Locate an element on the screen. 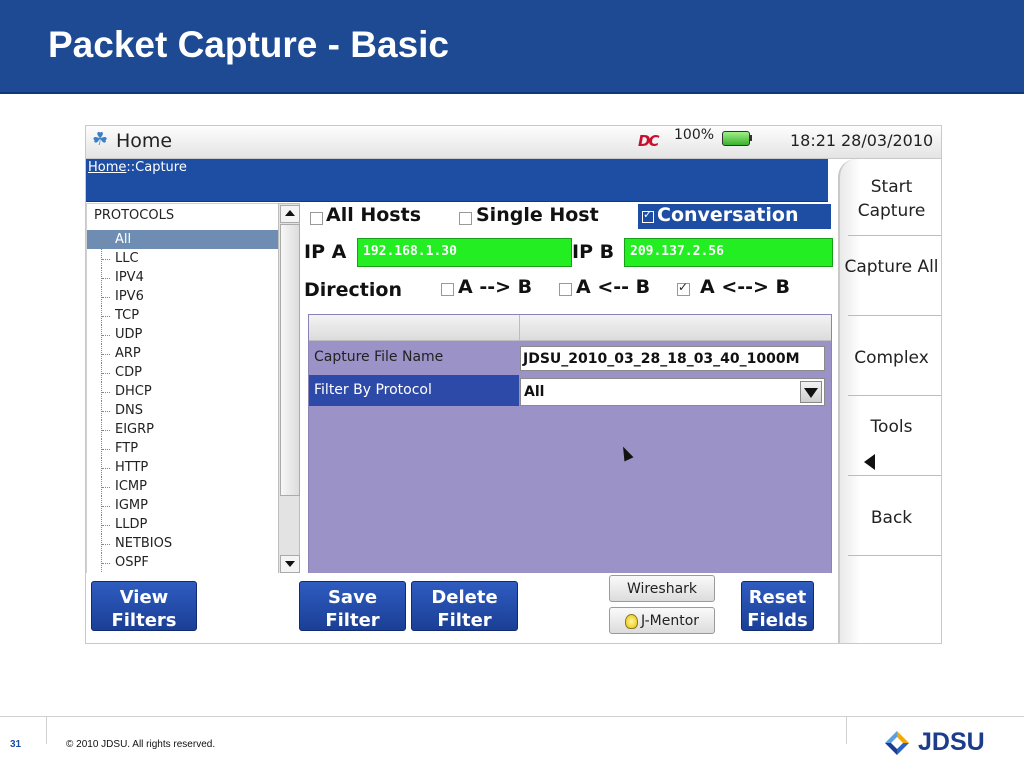 The height and width of the screenshot is (768, 1024). protocol-label: LLC is located at coordinates (127, 258).